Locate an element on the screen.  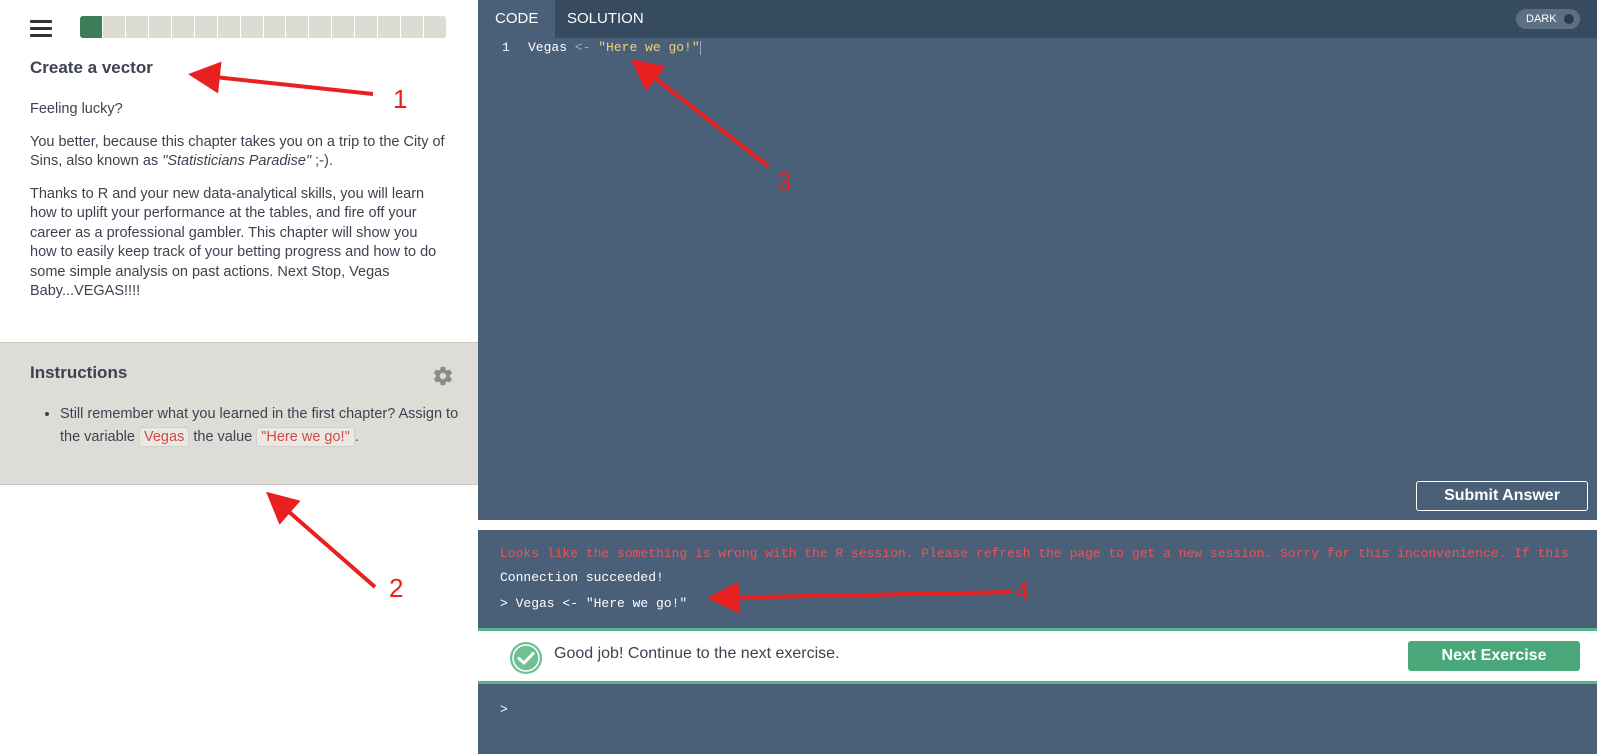
next-exercise-button: Next Exercise is located at coordinates (1494, 656).